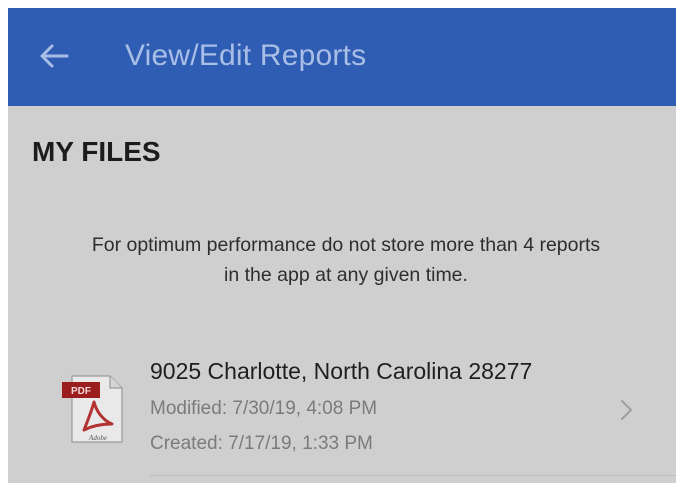 This screenshot has width=676, height=483. I want to click on storage-notice-line-2: in the app at any given time., so click(346, 275).